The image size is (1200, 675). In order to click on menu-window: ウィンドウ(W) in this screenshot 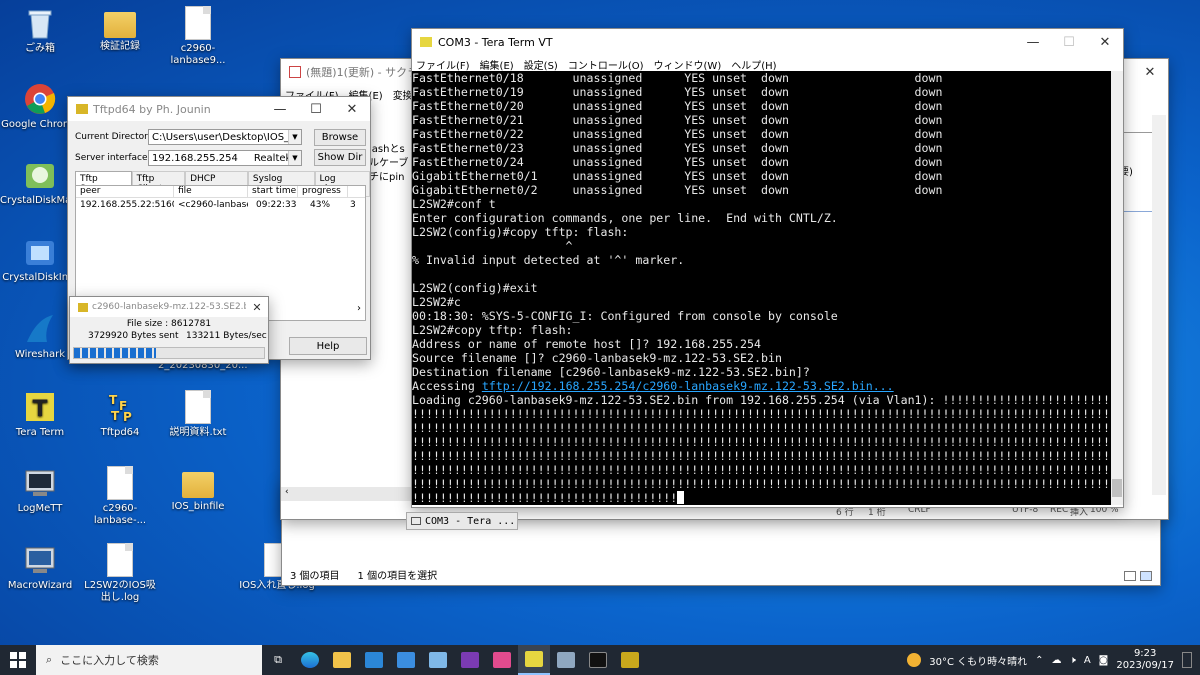, I will do `click(688, 64)`.